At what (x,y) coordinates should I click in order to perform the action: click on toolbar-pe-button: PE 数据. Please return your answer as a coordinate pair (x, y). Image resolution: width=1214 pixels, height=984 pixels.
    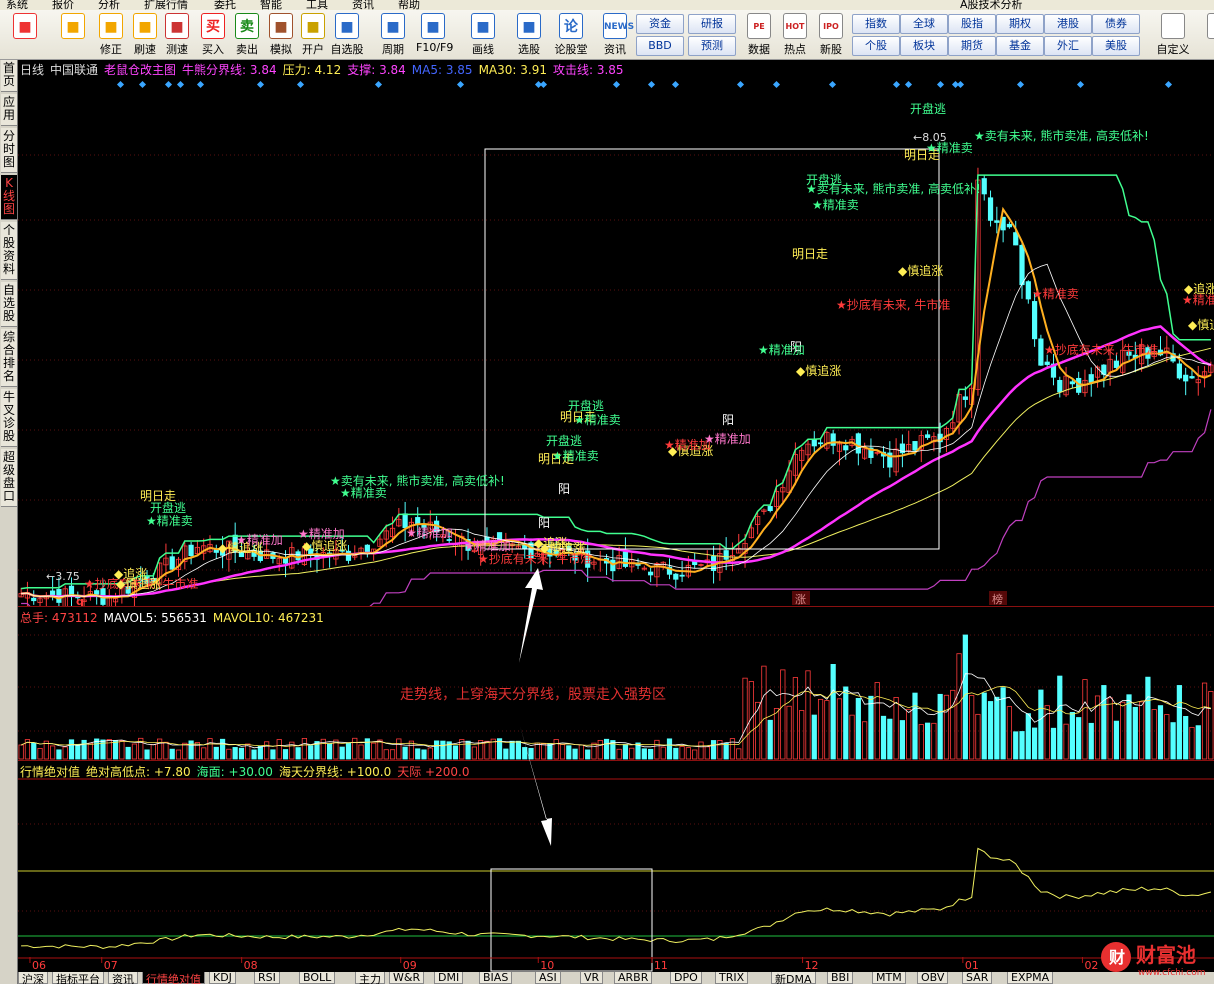
    Looking at the image, I should click on (759, 35).